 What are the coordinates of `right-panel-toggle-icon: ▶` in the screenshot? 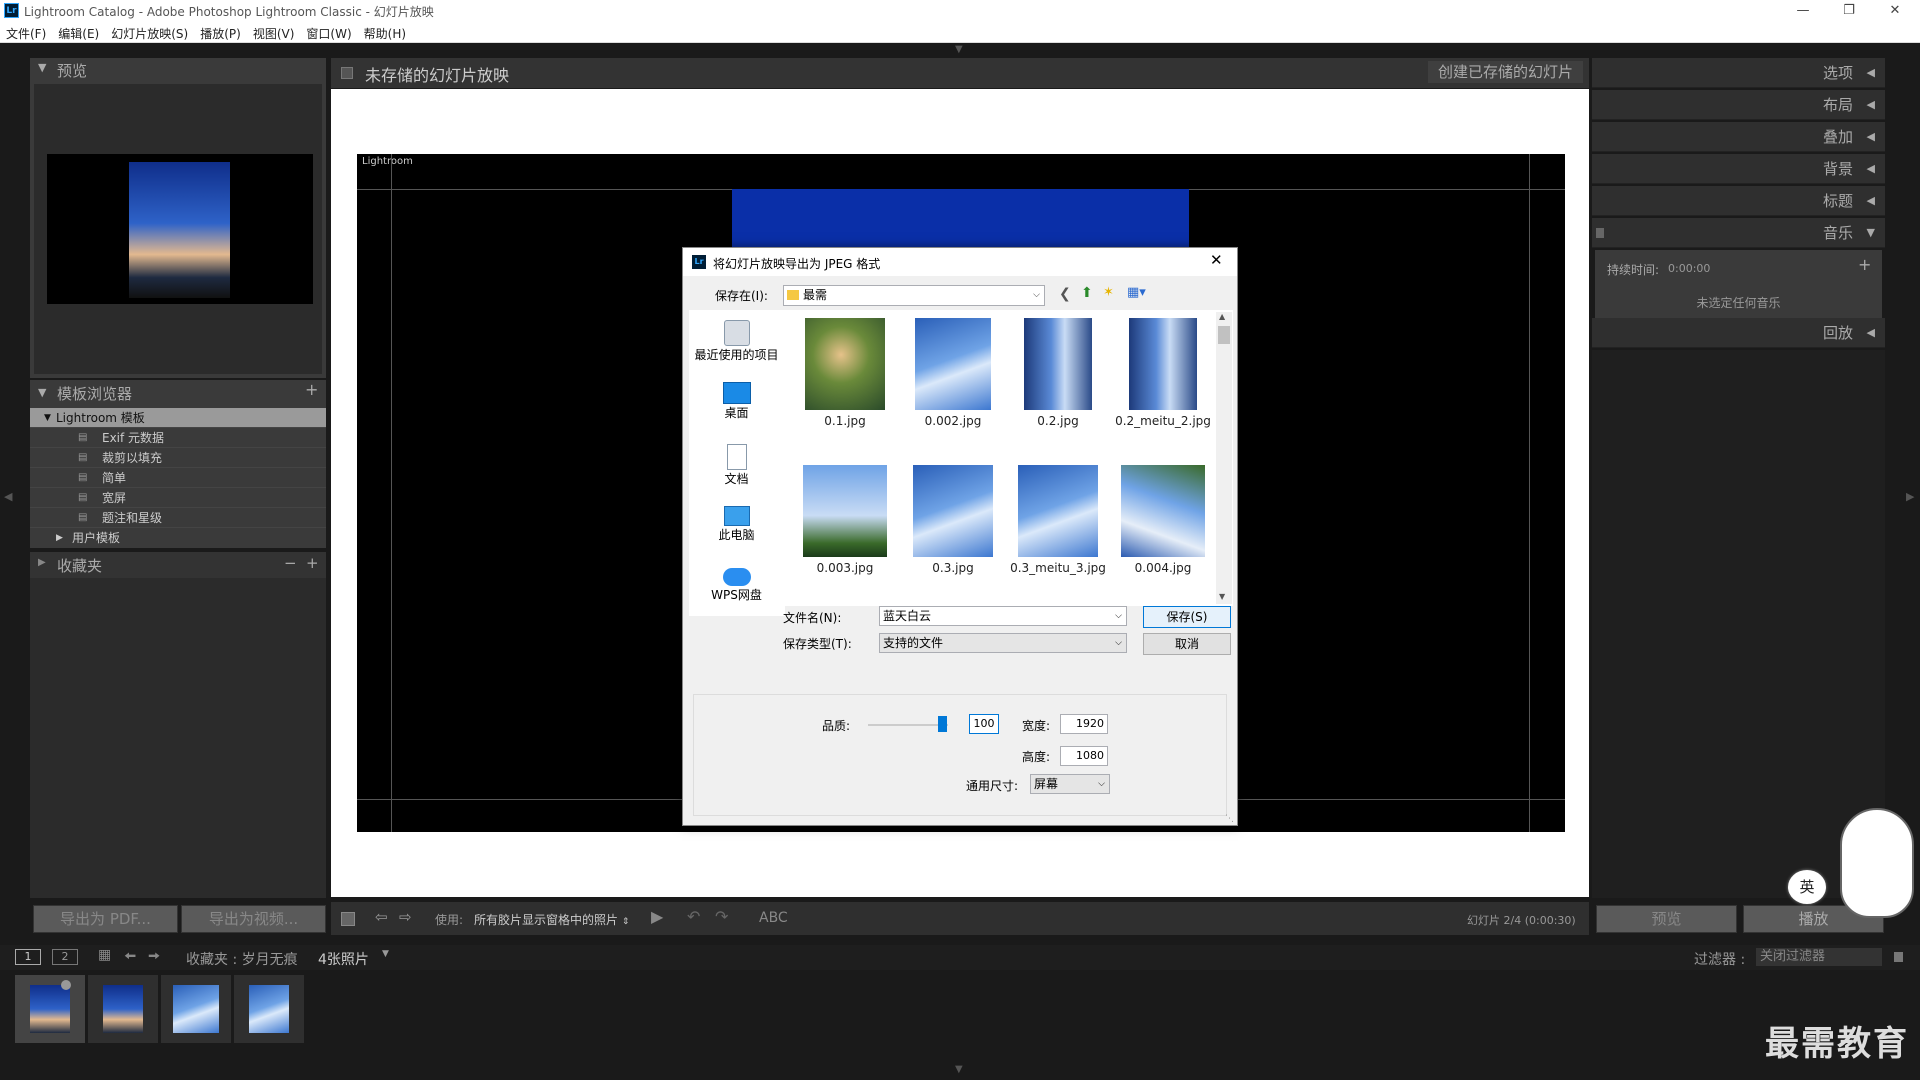 It's located at (1910, 496).